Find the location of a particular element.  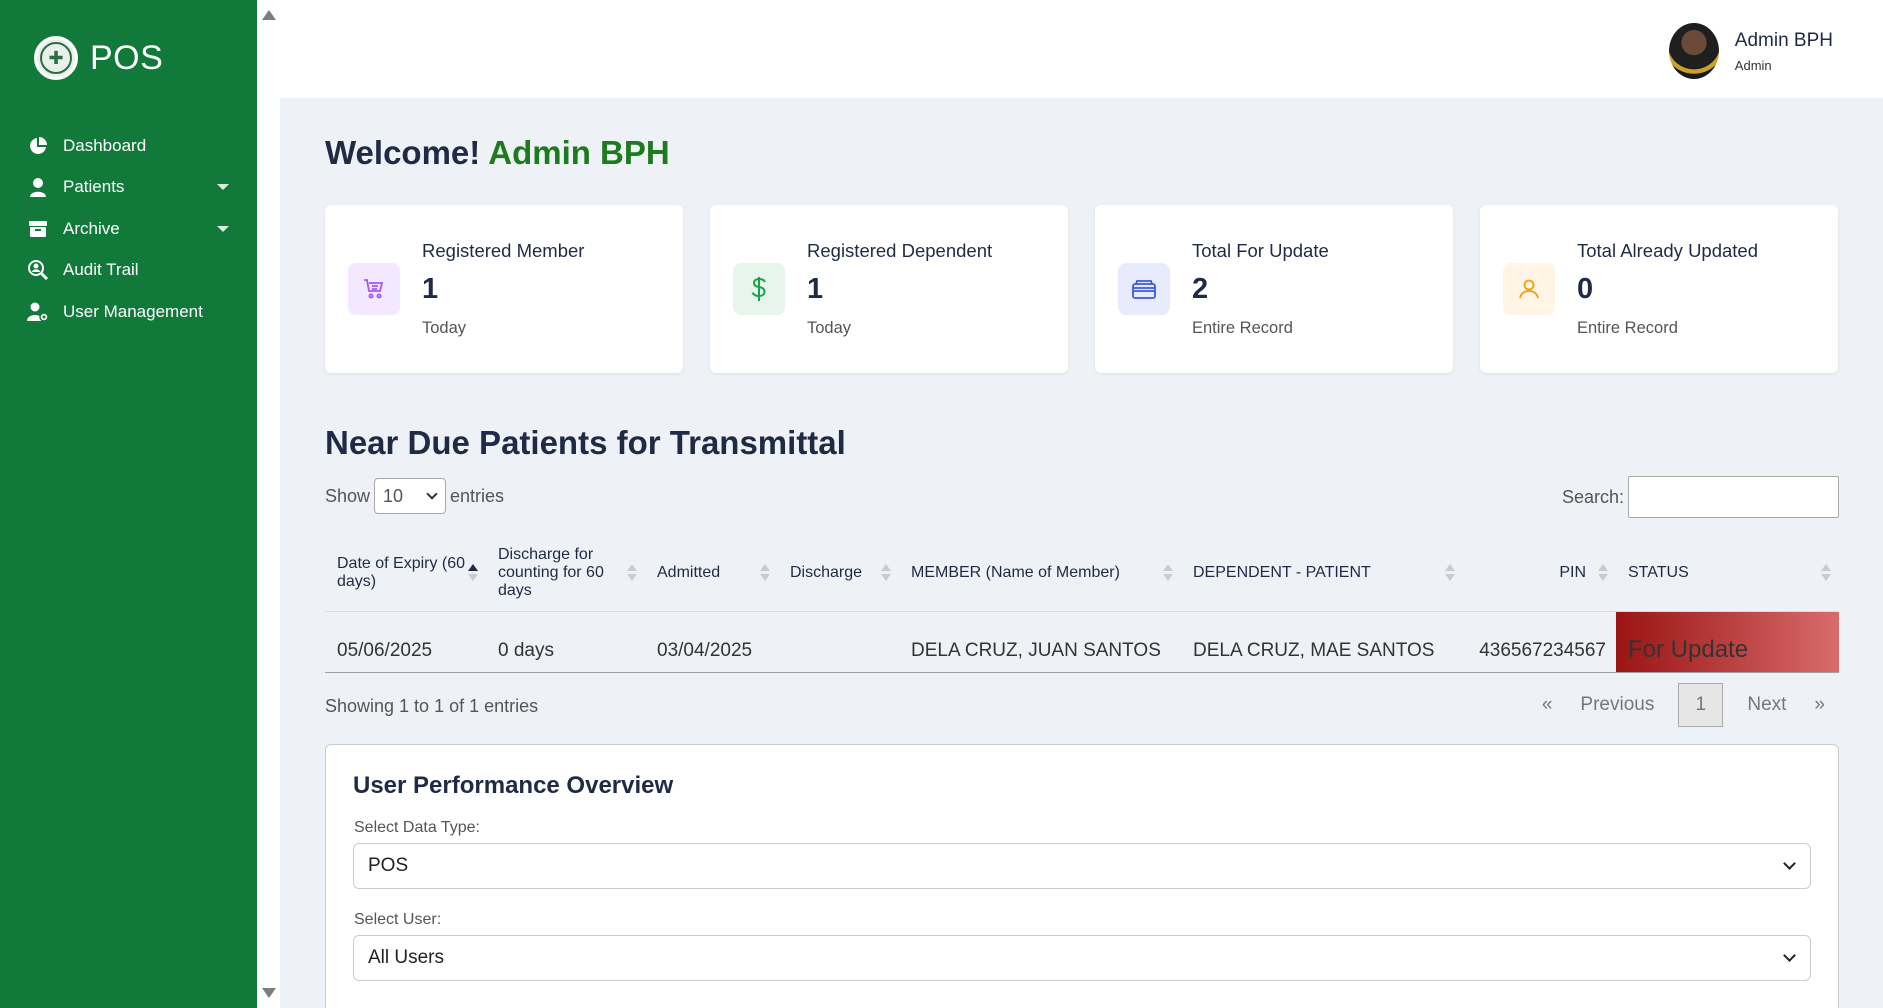

column-header-pin: PIN is located at coordinates (1539, 573).